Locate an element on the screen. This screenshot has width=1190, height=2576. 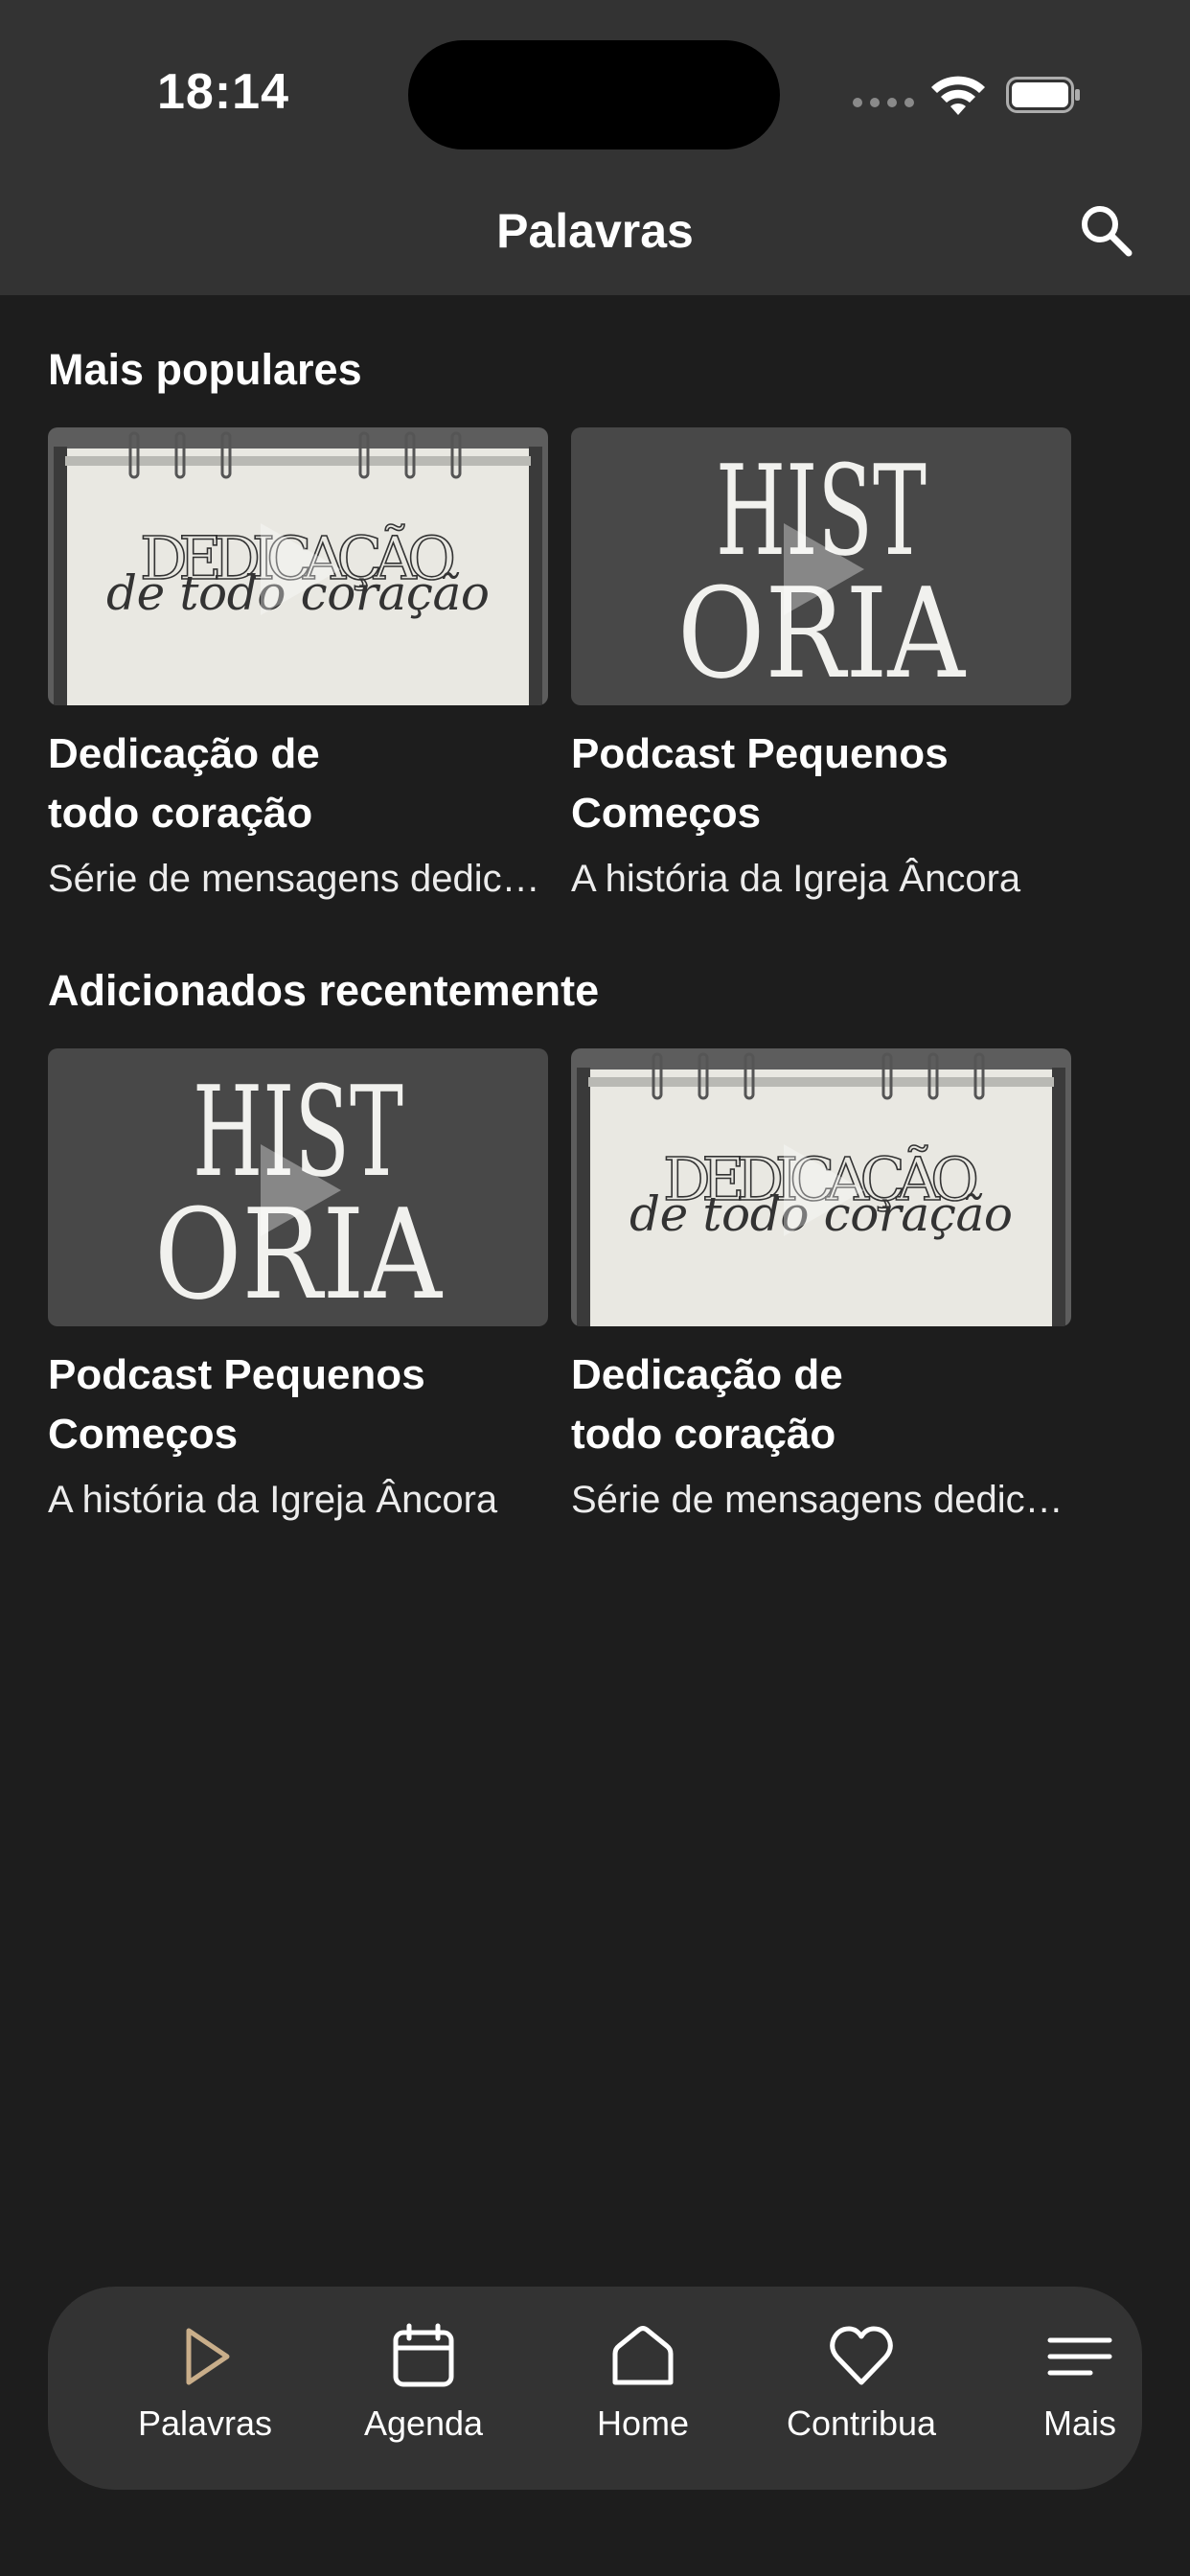
play-icon is located at coordinates (208, 2356).